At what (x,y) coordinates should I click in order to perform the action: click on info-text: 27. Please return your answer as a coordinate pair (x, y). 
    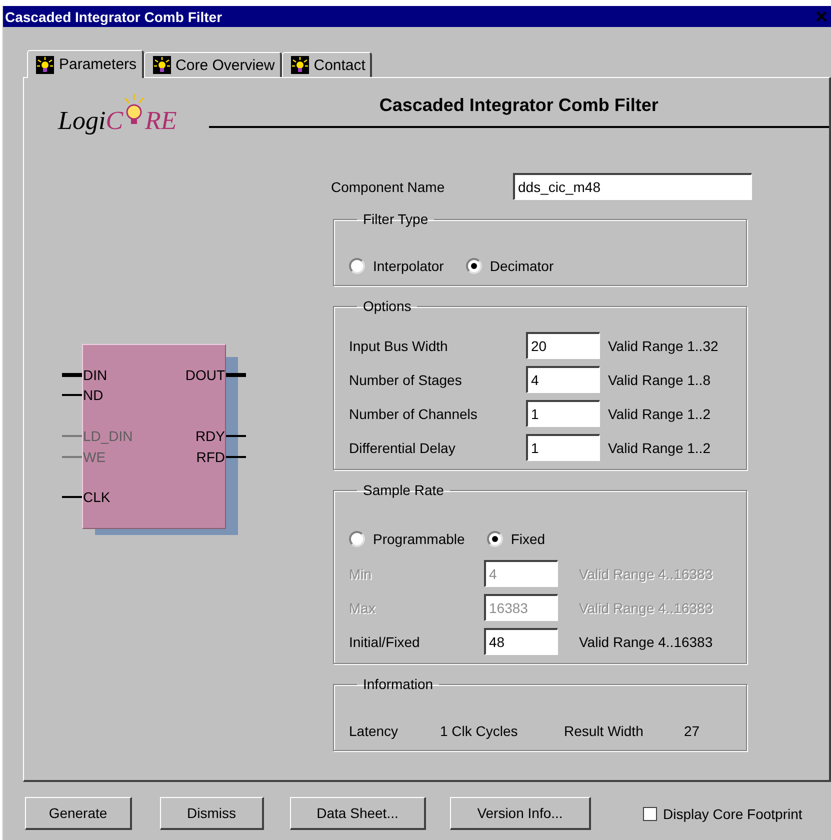
    Looking at the image, I should click on (692, 731).